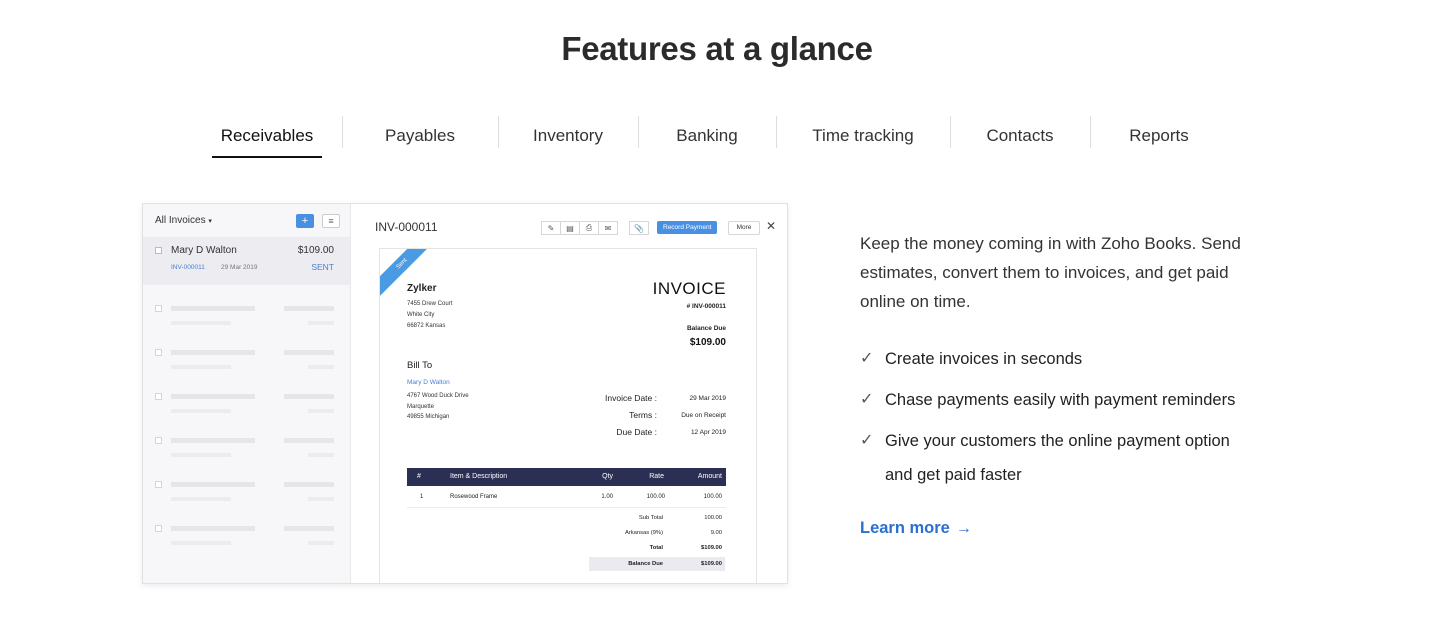 The image size is (1434, 639). Describe the element at coordinates (305, 220) in the screenshot. I see `add-icon: +` at that location.